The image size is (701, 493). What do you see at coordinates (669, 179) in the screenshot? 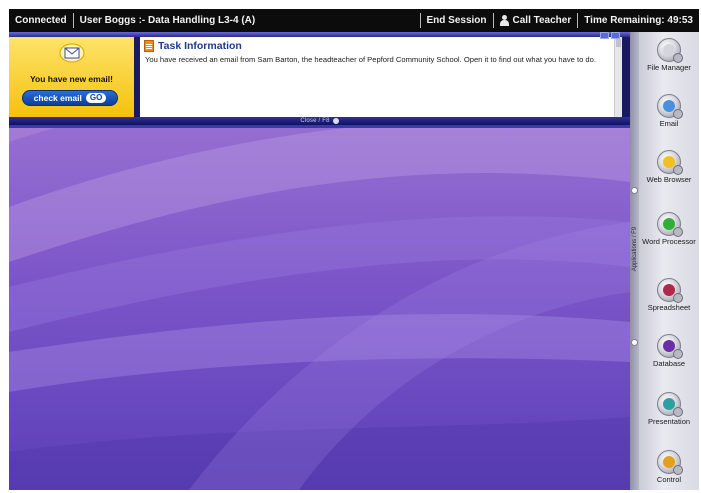
I see `app-label: Web Browser` at bounding box center [669, 179].